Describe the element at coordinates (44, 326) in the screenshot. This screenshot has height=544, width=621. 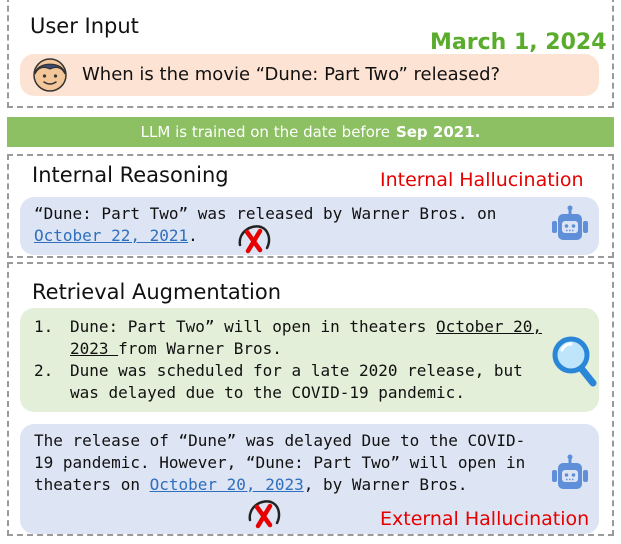
I see `doc-number: 1.` at that location.